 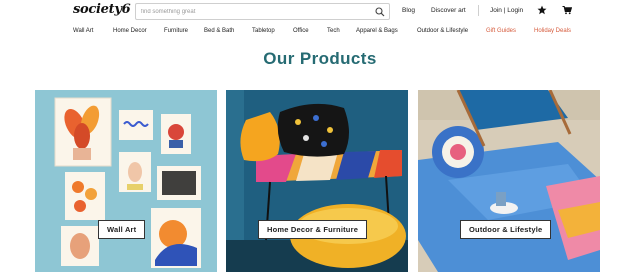 I want to click on search-input, so click(x=255, y=12).